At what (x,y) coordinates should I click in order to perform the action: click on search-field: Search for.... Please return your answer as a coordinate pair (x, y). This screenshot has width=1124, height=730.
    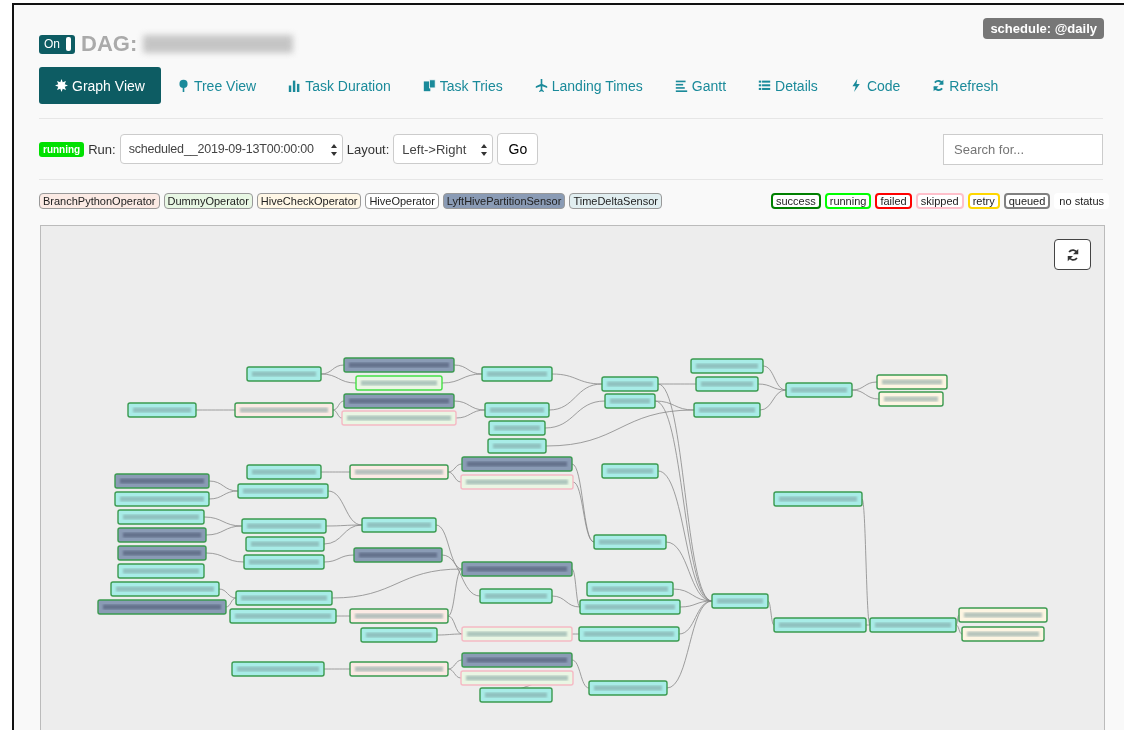
    Looking at the image, I should click on (1023, 149).